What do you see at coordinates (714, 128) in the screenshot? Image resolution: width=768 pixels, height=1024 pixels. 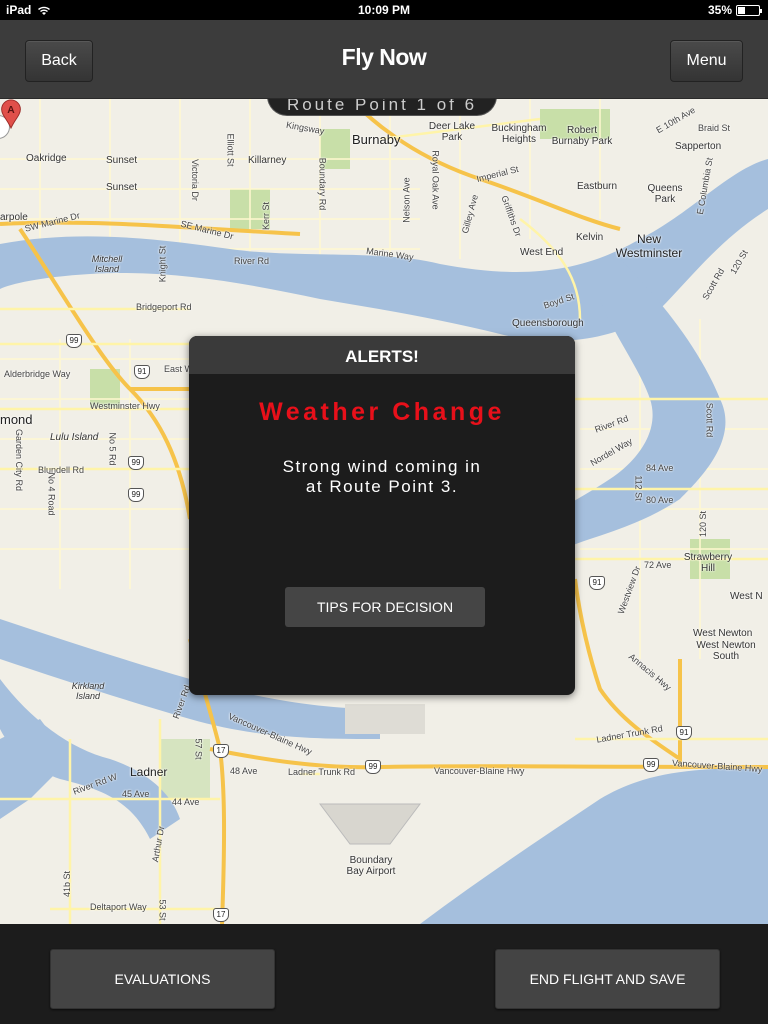 I see `road-label-braid: Braid St` at bounding box center [714, 128].